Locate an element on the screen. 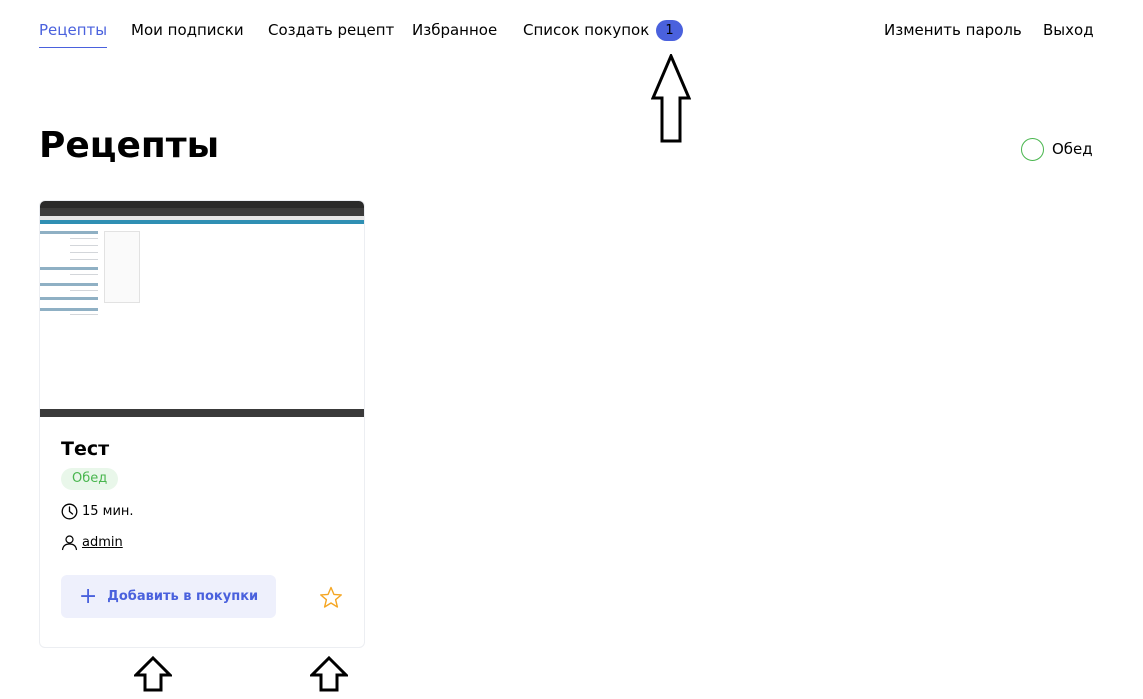 The image size is (1143, 699). shopping-list-count-badge: 1 is located at coordinates (669, 30).